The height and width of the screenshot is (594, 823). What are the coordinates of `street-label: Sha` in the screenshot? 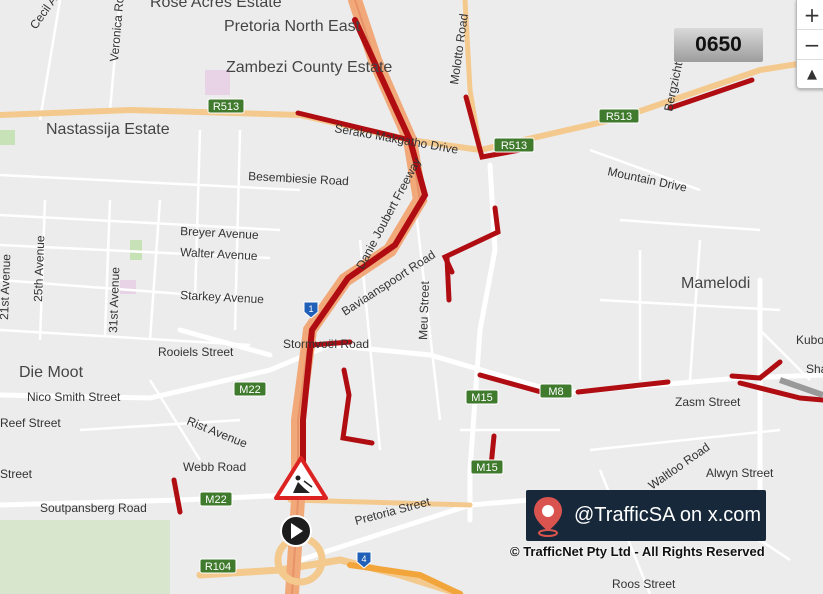 It's located at (814, 369).